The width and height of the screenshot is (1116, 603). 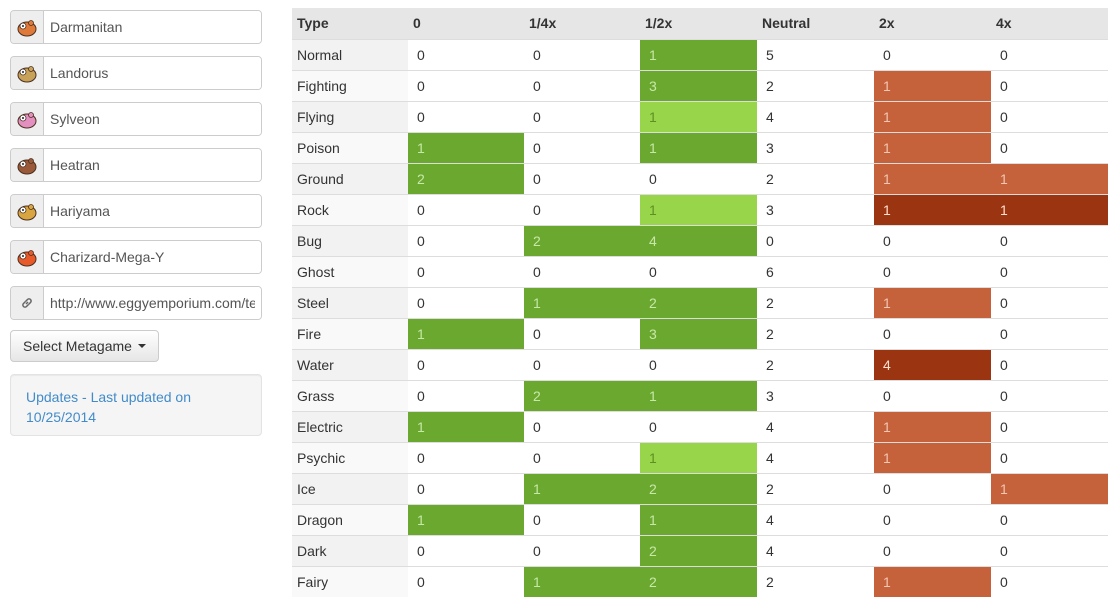 I want to click on type-name-cell: Fairy, so click(x=350, y=581).